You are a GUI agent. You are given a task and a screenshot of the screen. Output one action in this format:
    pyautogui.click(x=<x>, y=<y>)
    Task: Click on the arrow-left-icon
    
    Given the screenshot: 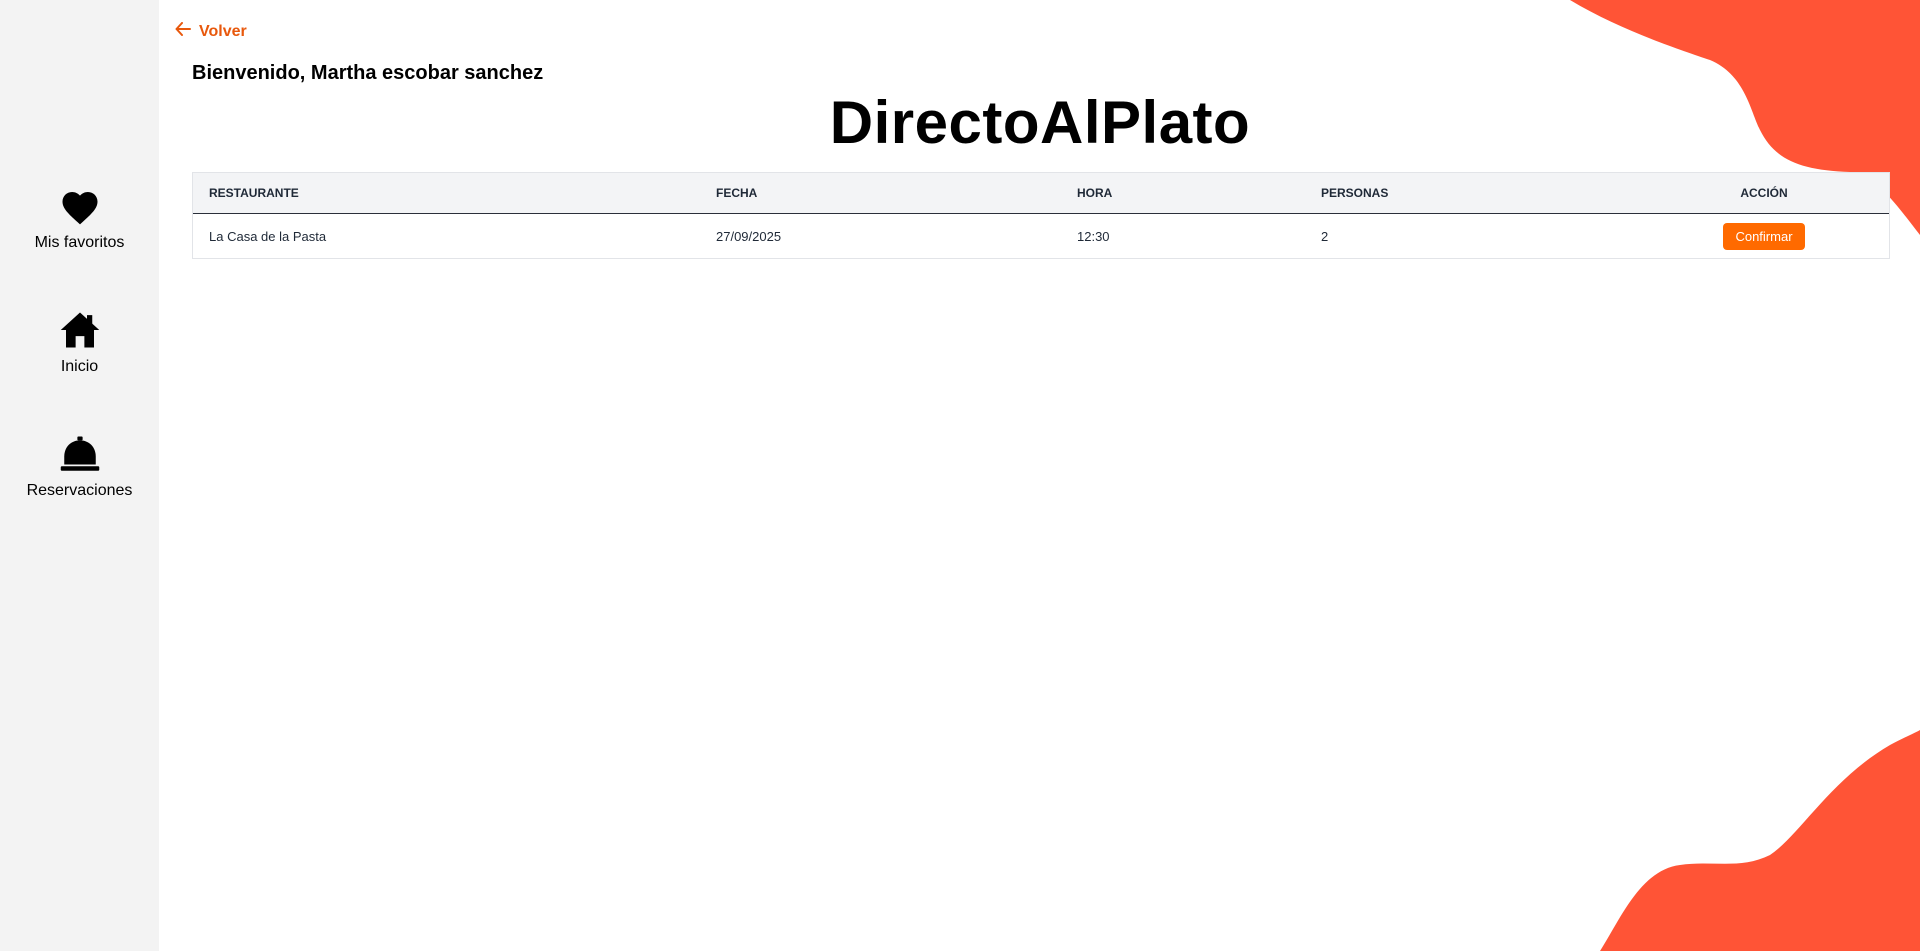 What is the action you would take?
    pyautogui.click(x=183, y=31)
    